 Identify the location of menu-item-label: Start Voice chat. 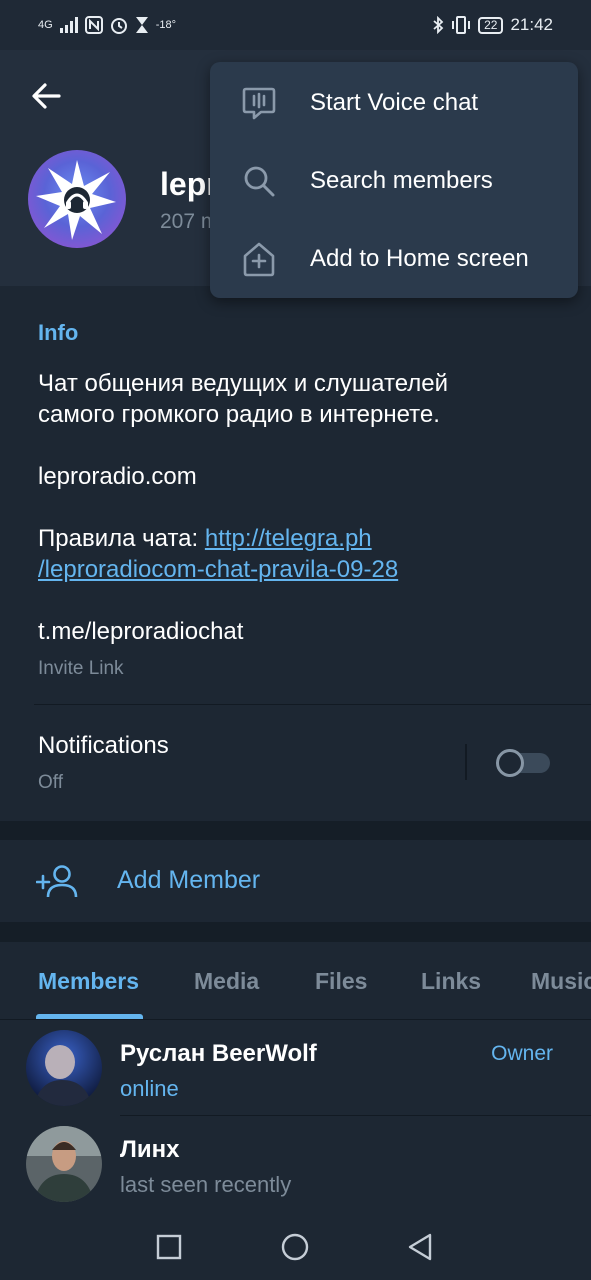
(394, 102).